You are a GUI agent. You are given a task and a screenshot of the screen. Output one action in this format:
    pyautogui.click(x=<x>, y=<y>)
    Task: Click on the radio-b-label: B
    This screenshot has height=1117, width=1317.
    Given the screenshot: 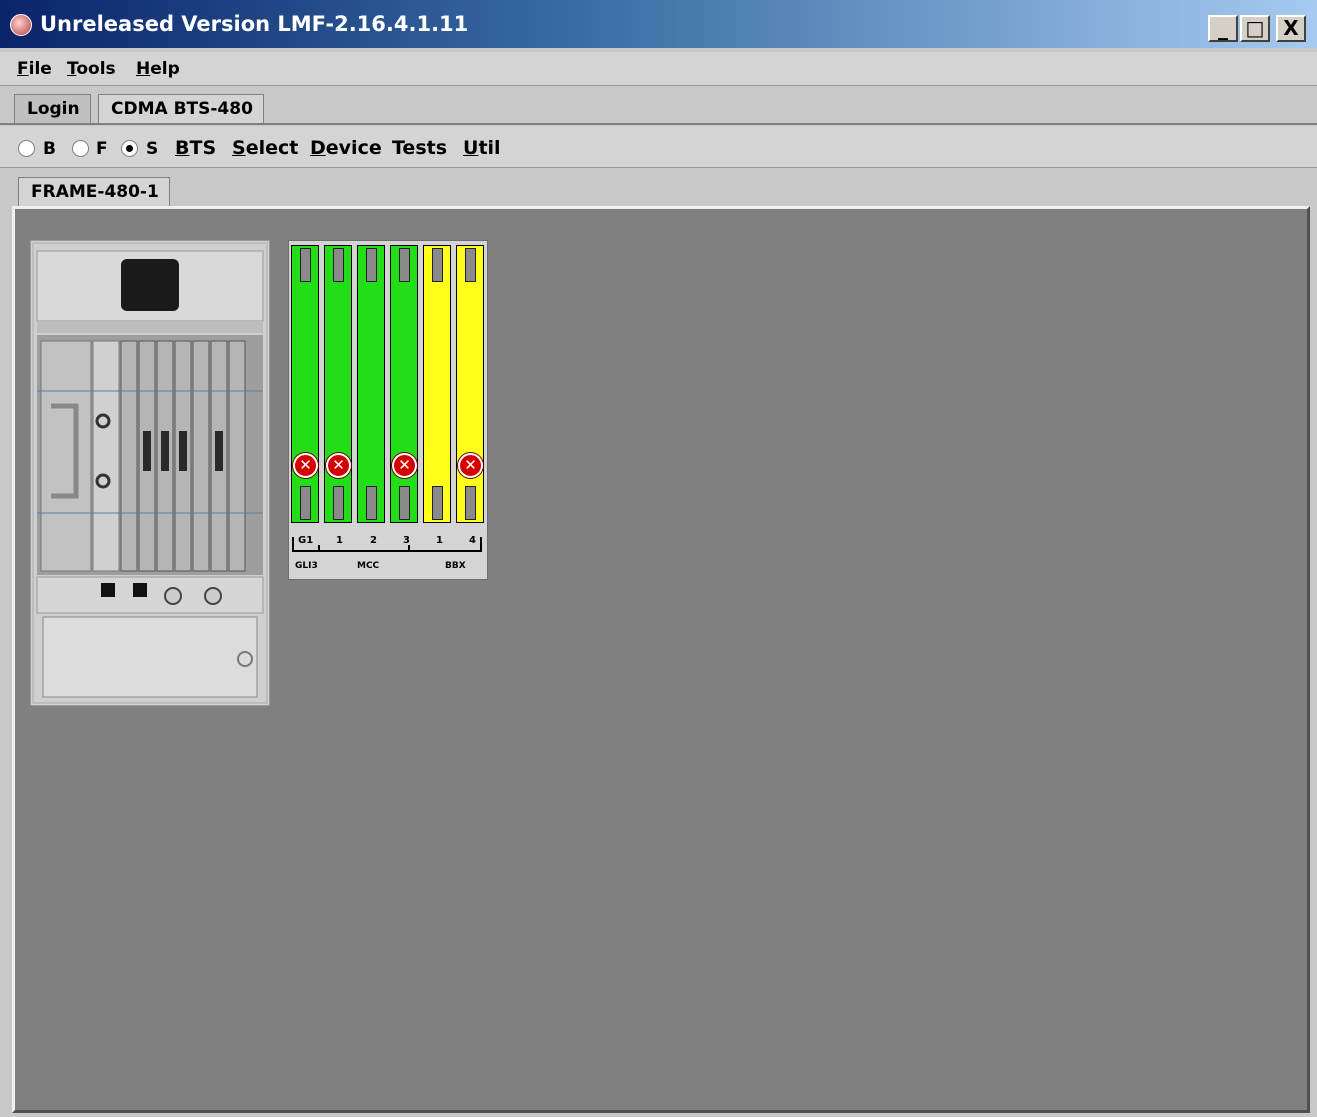 What is the action you would take?
    pyautogui.click(x=49, y=149)
    